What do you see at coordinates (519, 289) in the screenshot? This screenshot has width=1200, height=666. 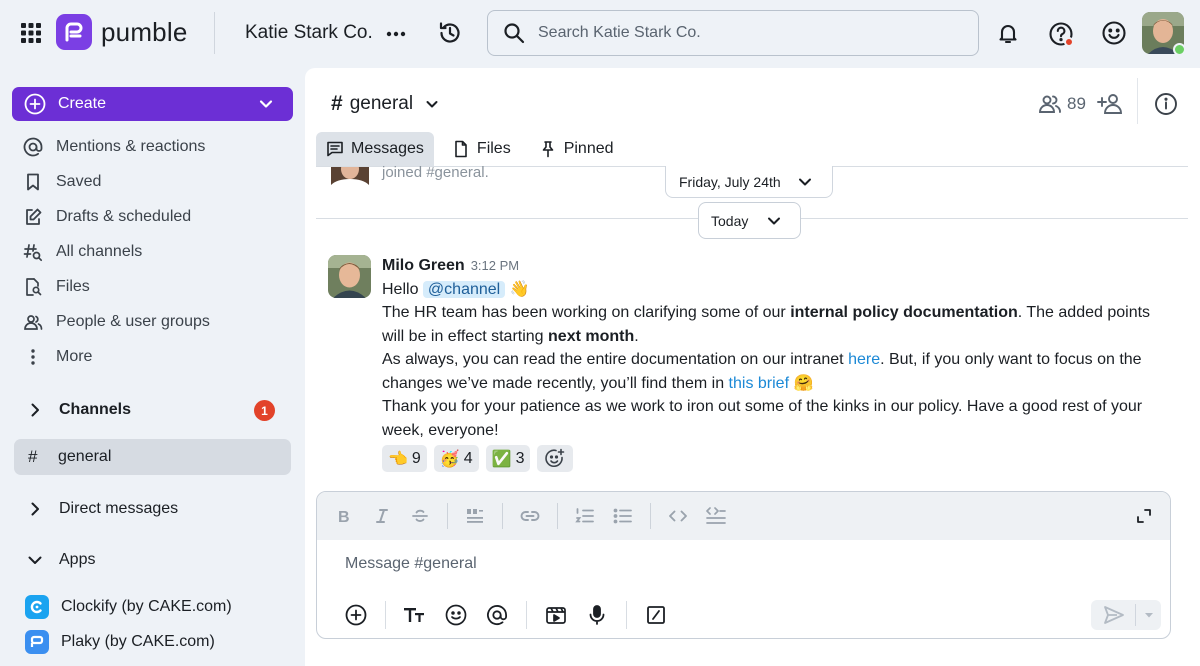 I see `wave-emoji: 👋` at bounding box center [519, 289].